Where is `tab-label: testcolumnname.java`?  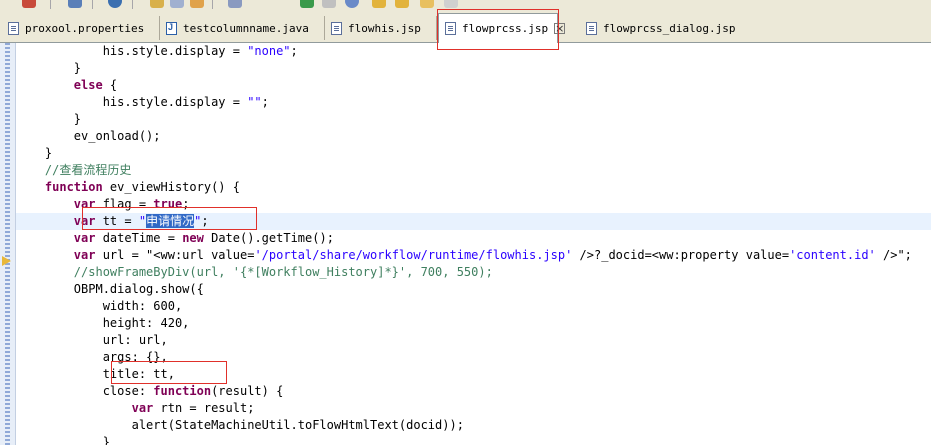
tab-label: testcolumnname.java is located at coordinates (246, 28).